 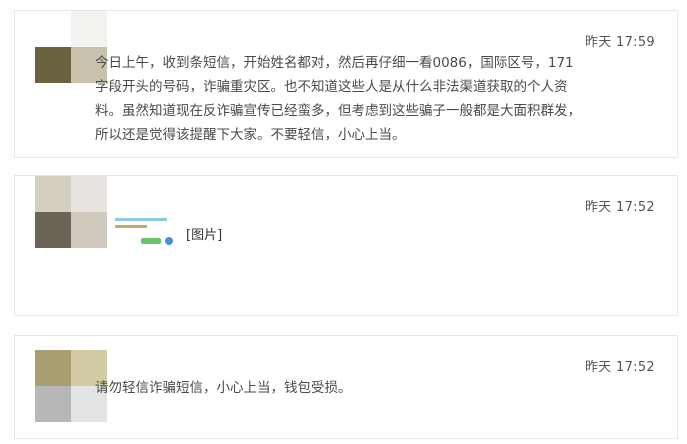 I want to click on image-label: [图片], so click(x=204, y=235).